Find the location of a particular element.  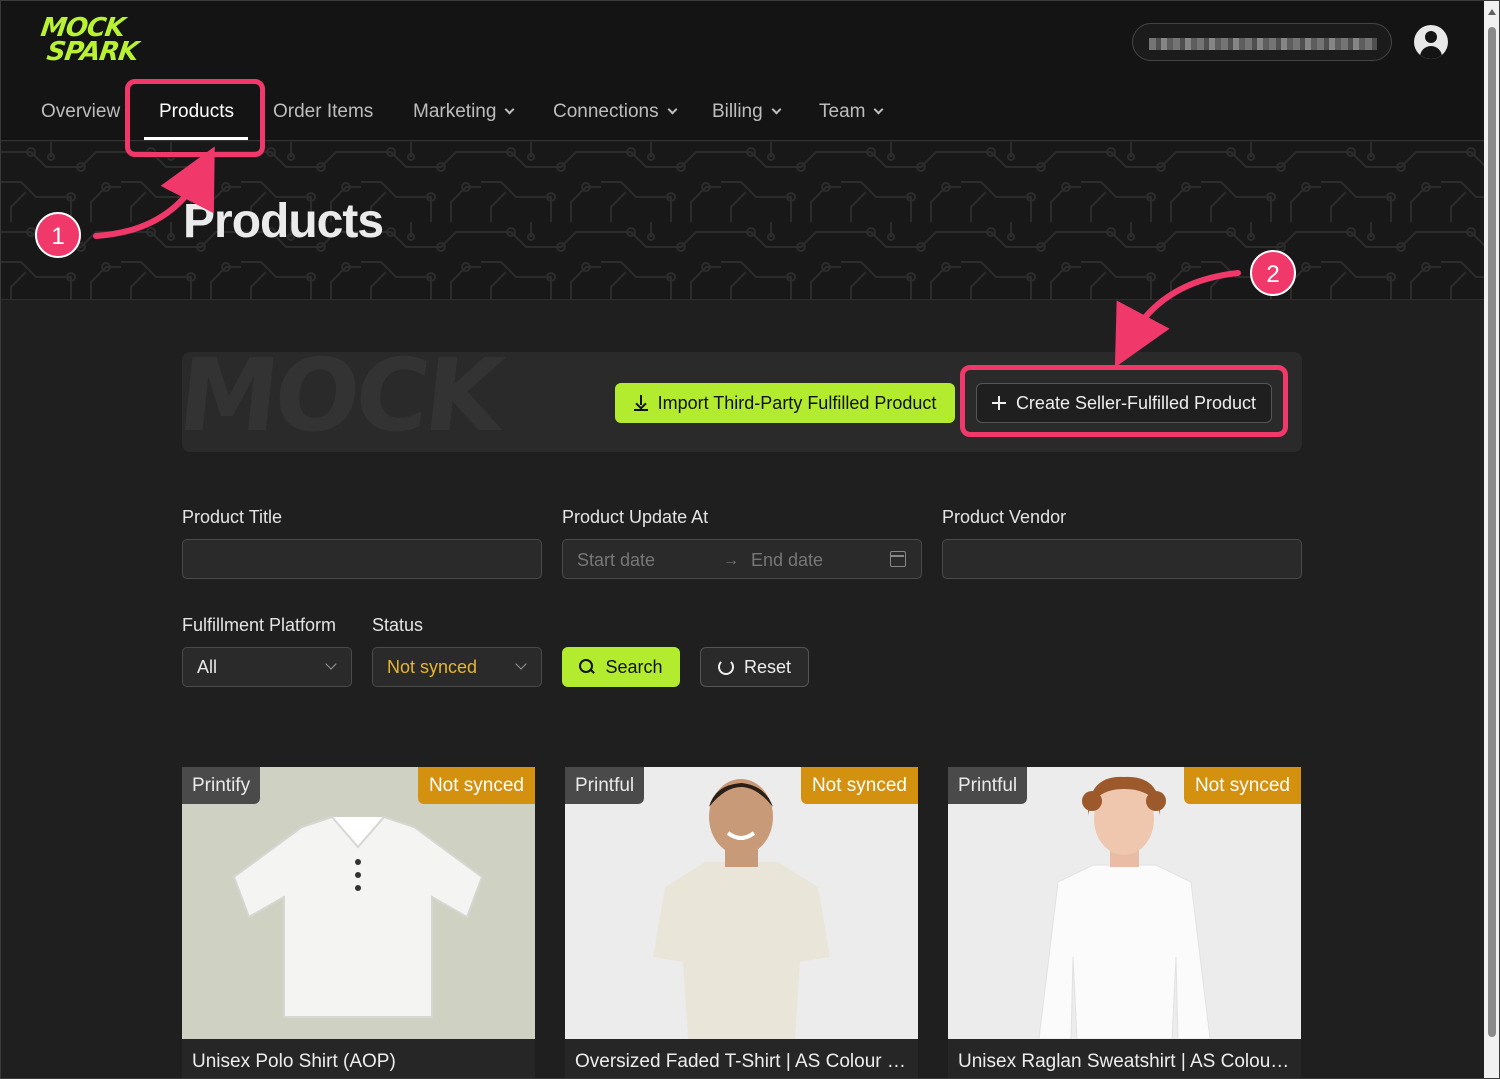

product-image-polo-shirt is located at coordinates (358, 903).